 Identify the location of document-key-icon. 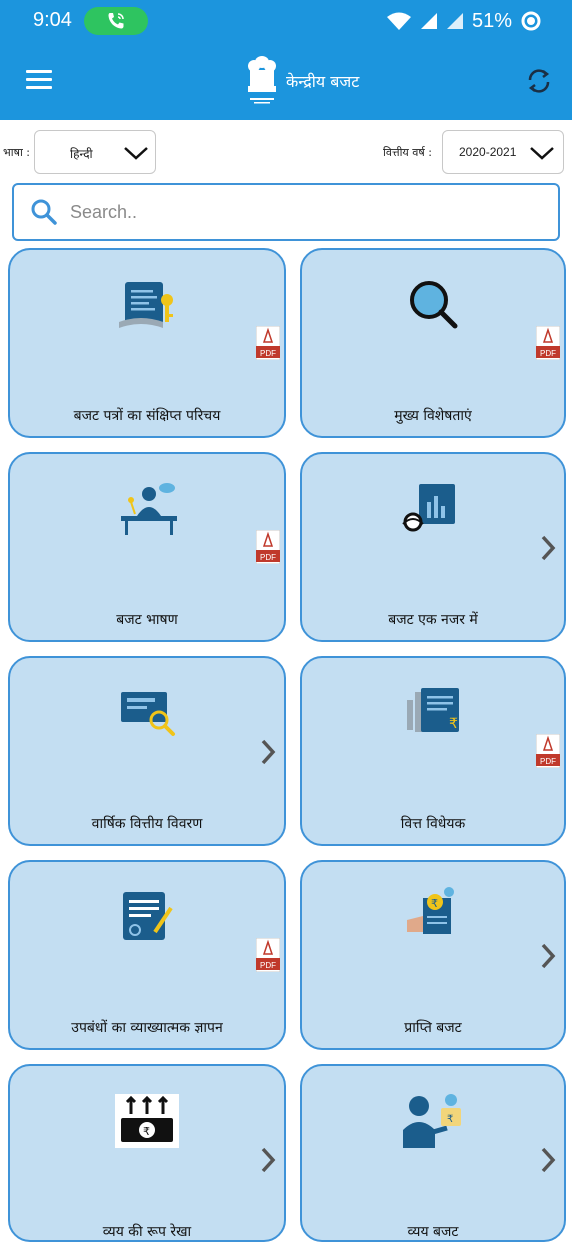
(146, 305).